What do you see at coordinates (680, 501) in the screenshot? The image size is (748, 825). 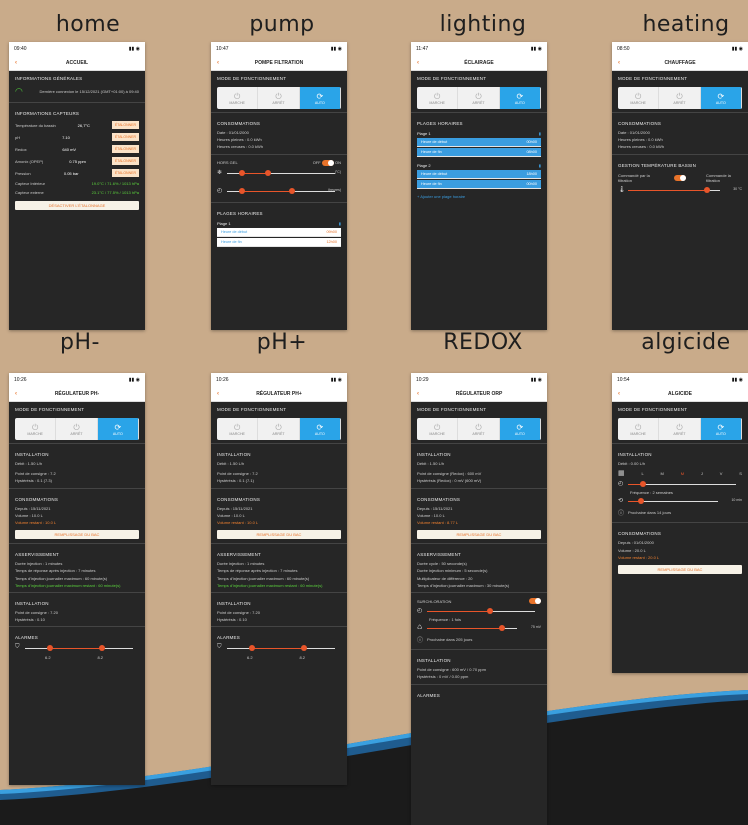 I see `duration-slider: ⟲ 10 min` at bounding box center [680, 501].